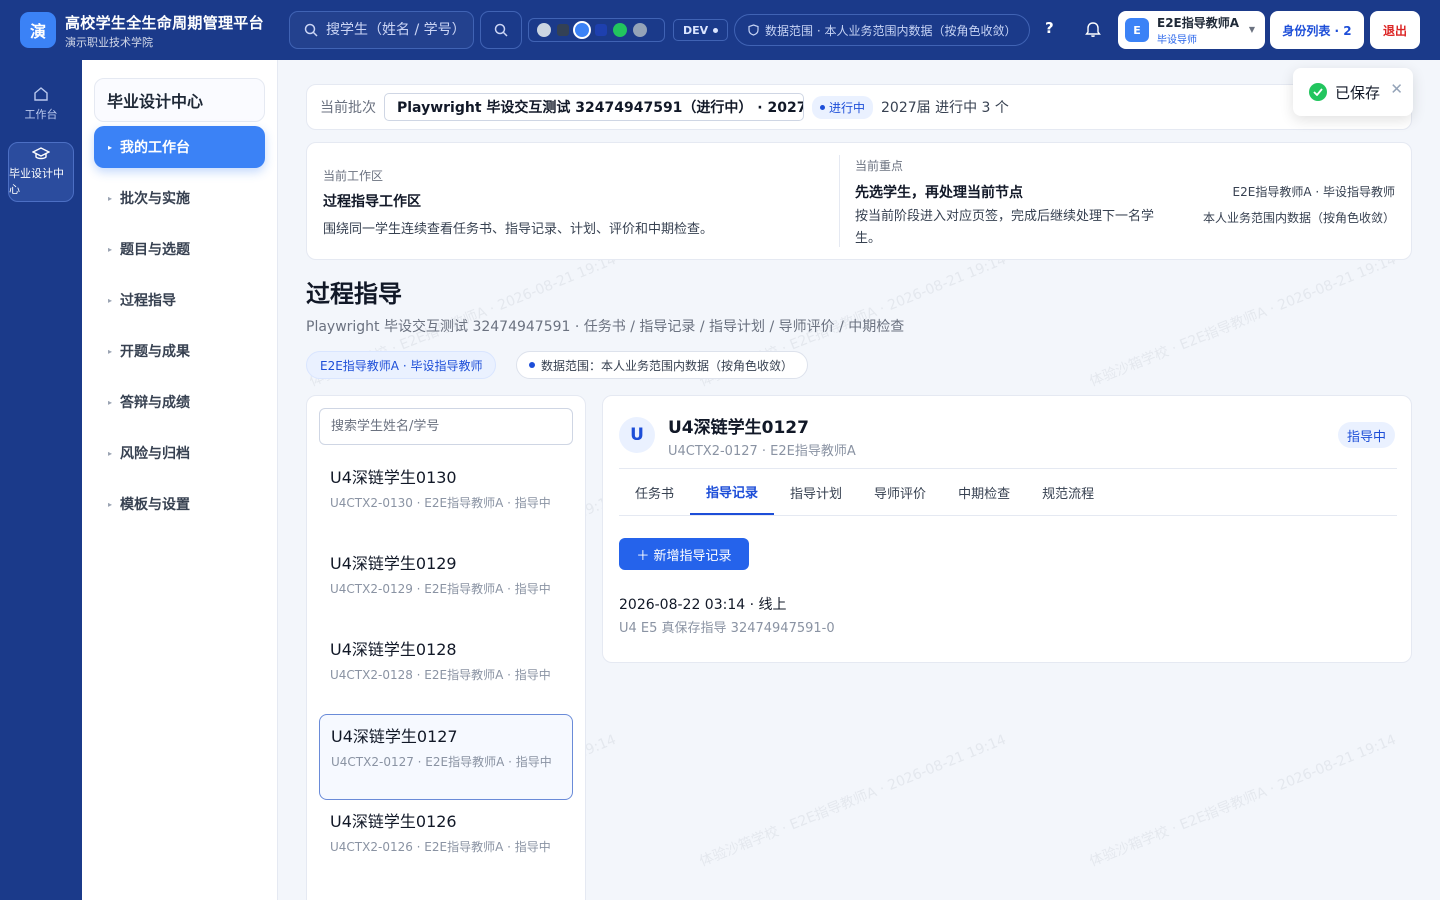  Describe the element at coordinates (41, 172) in the screenshot. I see `rail-item-graduation-center: 毕业设计中心` at that location.